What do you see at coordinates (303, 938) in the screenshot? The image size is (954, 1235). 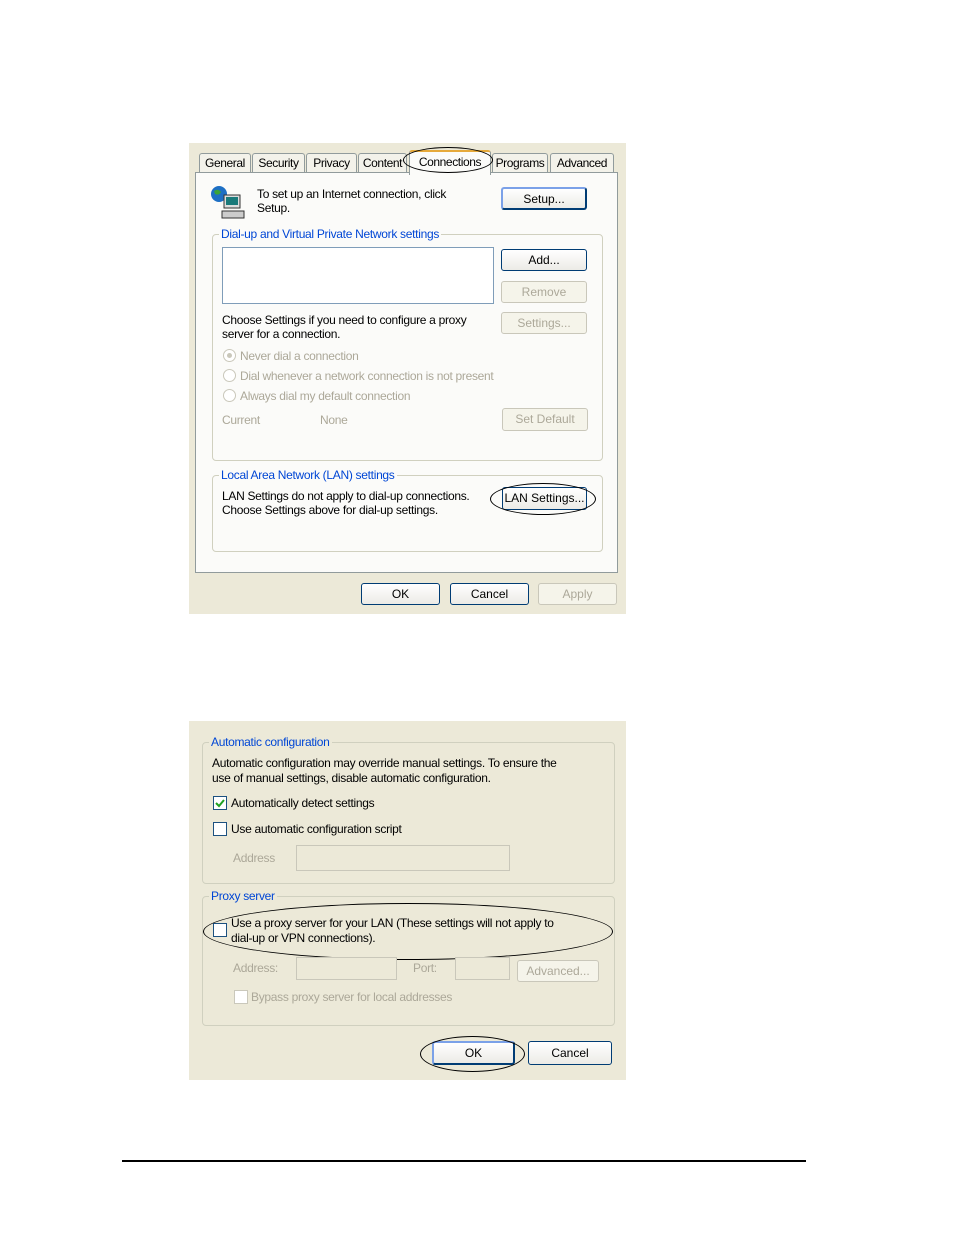 I see `use-proxy-label: dial-up or VPN connections).` at bounding box center [303, 938].